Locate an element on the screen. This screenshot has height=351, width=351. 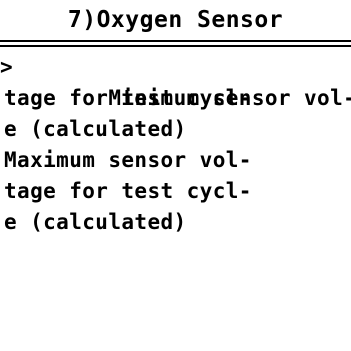
menu-item-line: Maximum sensor vol- is located at coordinates (175, 160).